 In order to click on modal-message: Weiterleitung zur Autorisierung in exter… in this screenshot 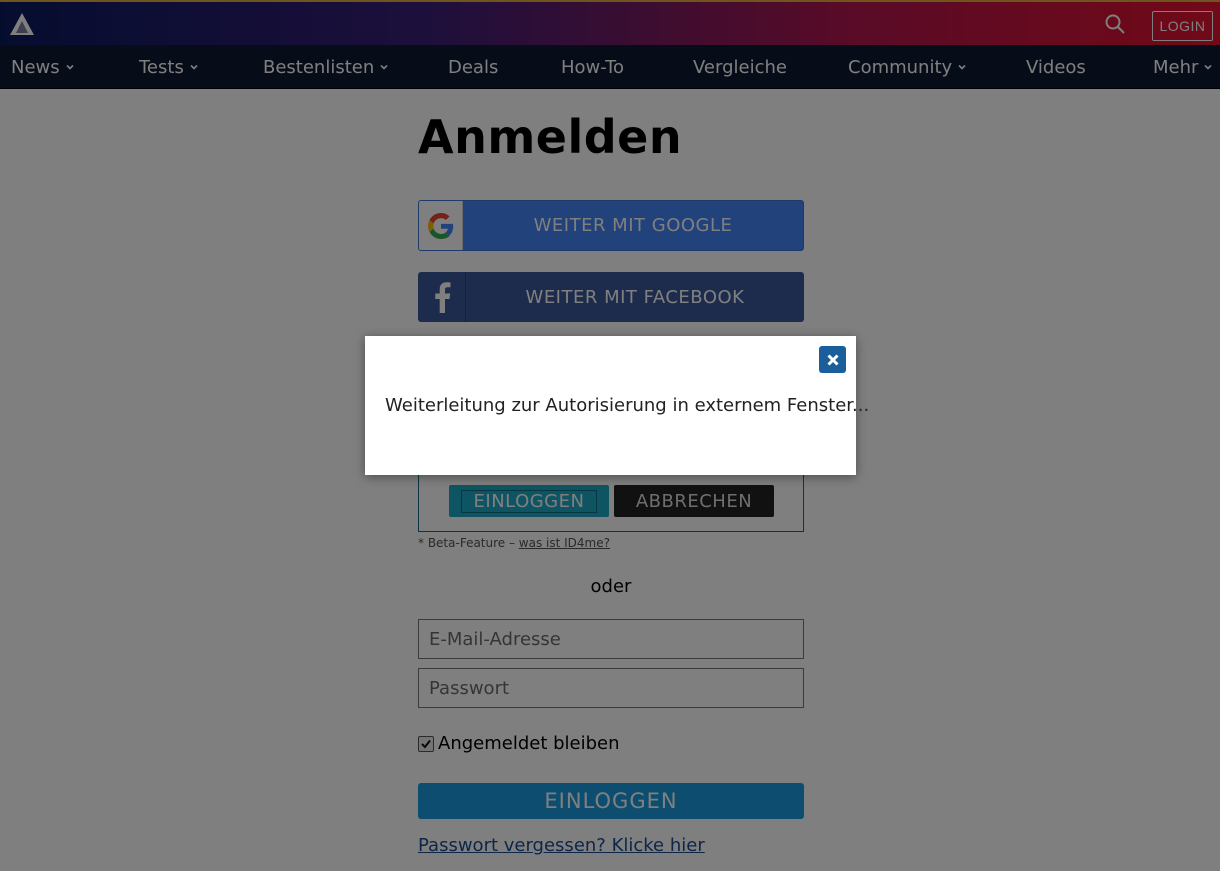, I will do `click(627, 405)`.